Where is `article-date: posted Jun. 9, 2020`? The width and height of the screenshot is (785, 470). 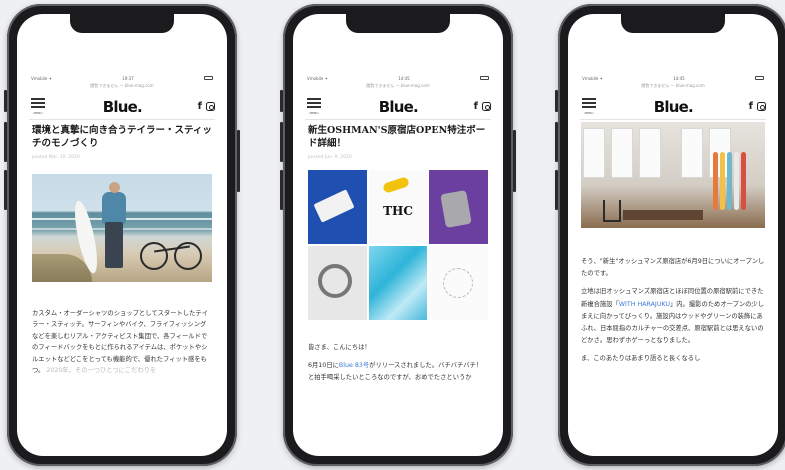
article-date: posted Jun. 9, 2020 is located at coordinates (330, 157).